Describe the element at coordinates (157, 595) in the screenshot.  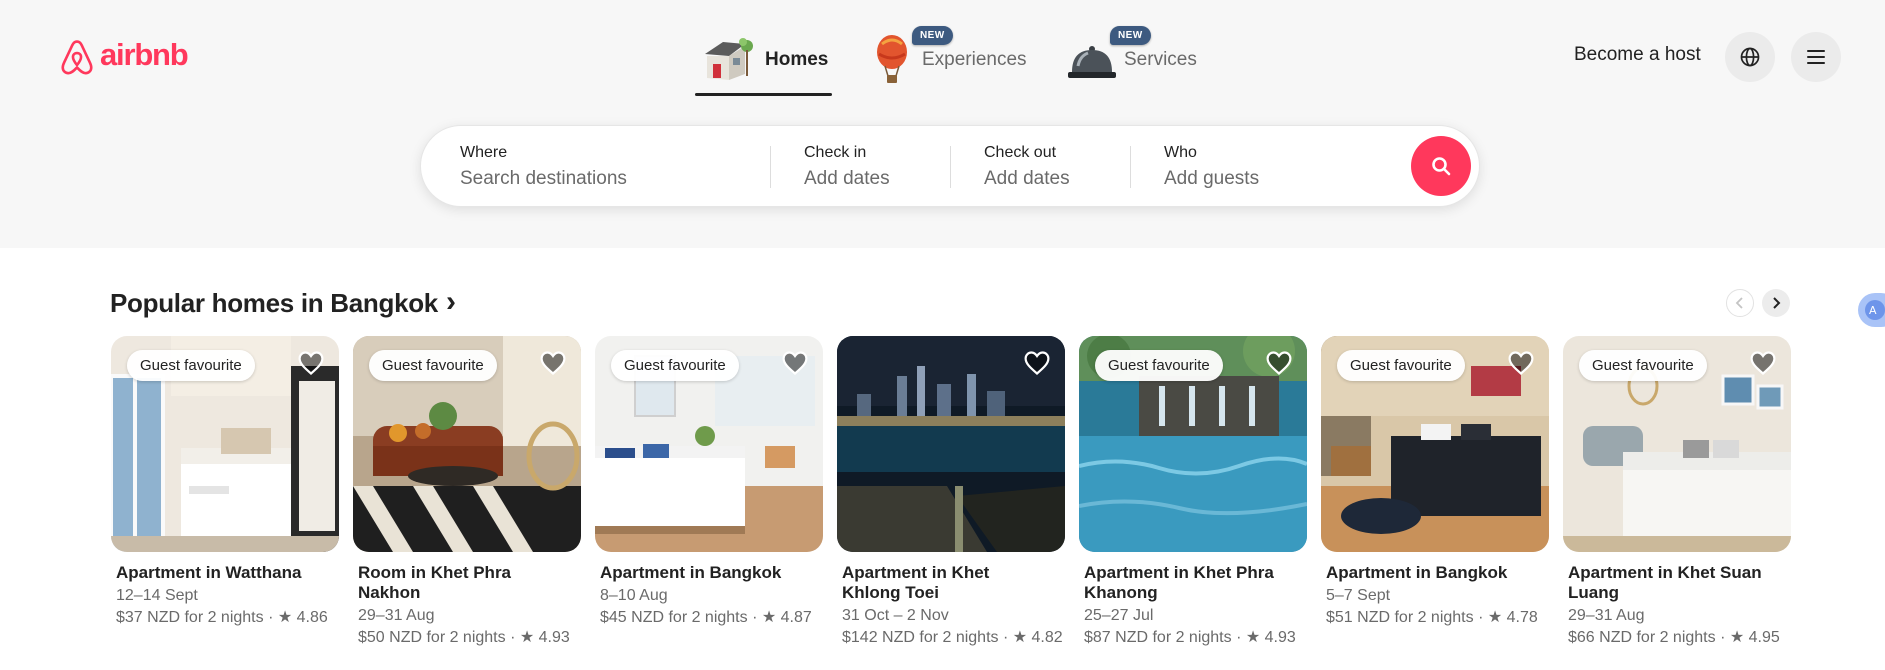
I see `listing-dates: 12–14 Sept` at that location.